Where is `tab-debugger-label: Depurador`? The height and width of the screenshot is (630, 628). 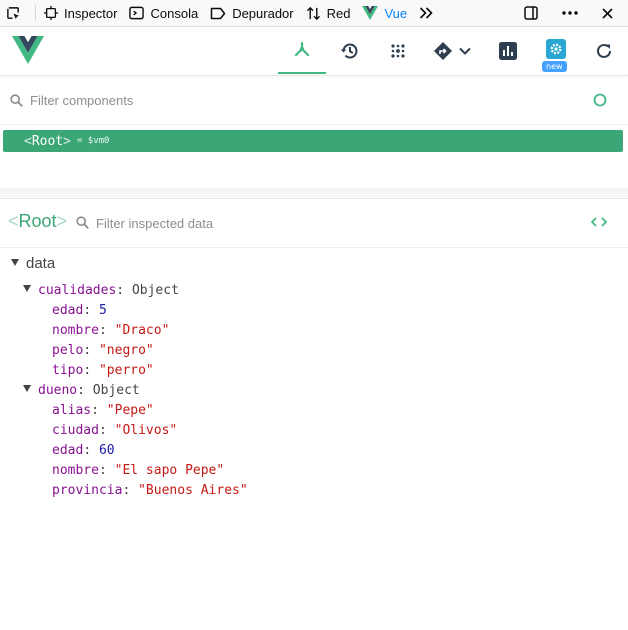 tab-debugger-label: Depurador is located at coordinates (263, 13).